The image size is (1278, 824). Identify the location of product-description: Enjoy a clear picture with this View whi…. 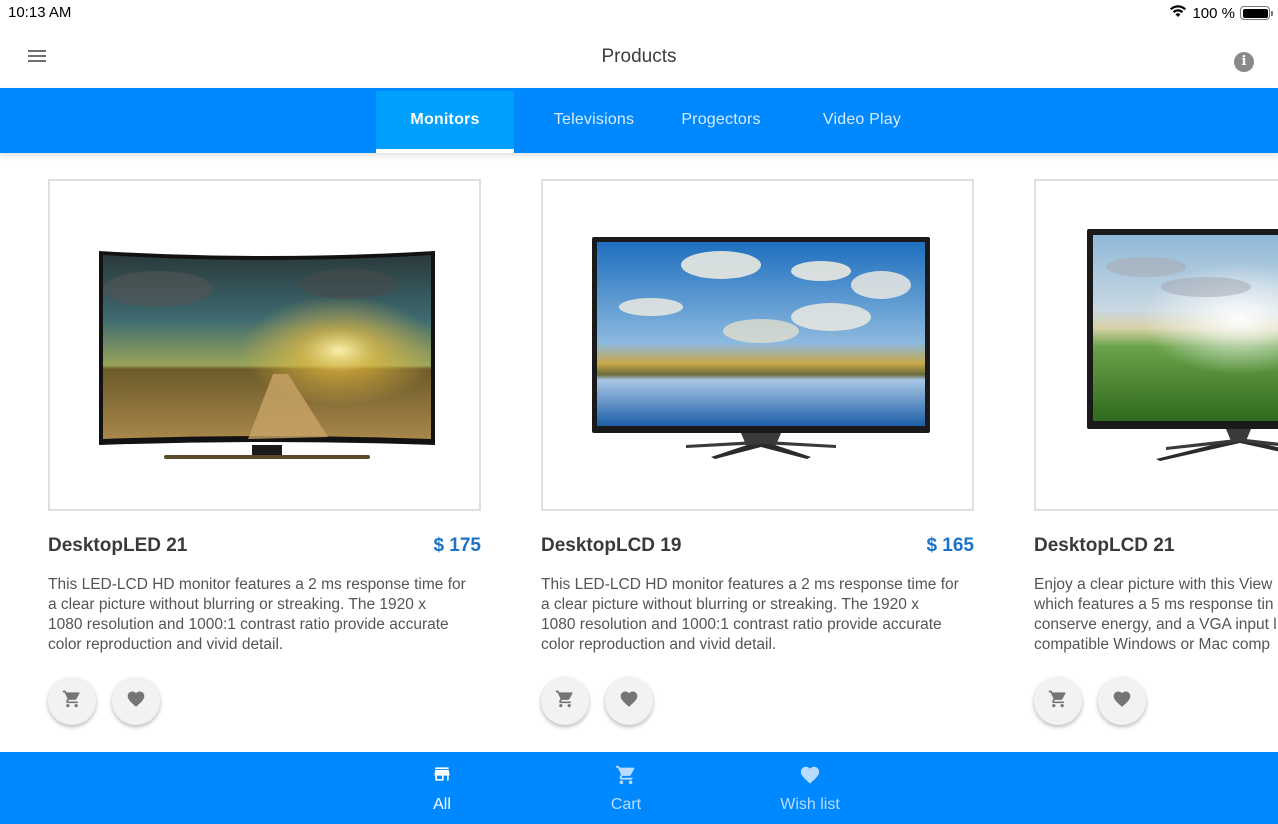
(1156, 615).